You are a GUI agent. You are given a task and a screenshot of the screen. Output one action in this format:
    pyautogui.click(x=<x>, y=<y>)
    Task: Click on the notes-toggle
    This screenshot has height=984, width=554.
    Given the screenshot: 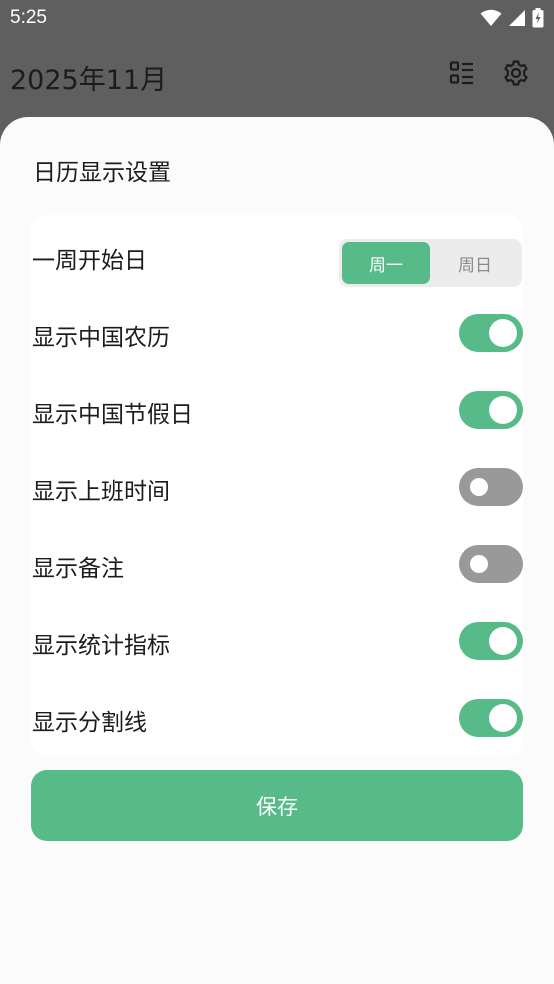 What is the action you would take?
    pyautogui.click(x=491, y=564)
    